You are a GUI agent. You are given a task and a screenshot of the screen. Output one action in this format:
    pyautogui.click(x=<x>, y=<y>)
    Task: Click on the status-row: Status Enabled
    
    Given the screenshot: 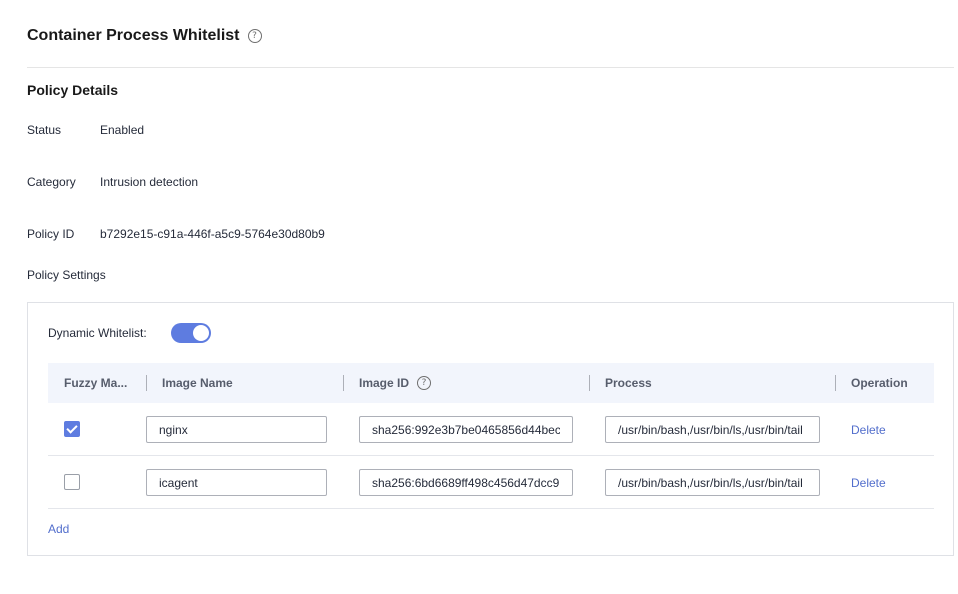 What is the action you would take?
    pyautogui.click(x=85, y=130)
    